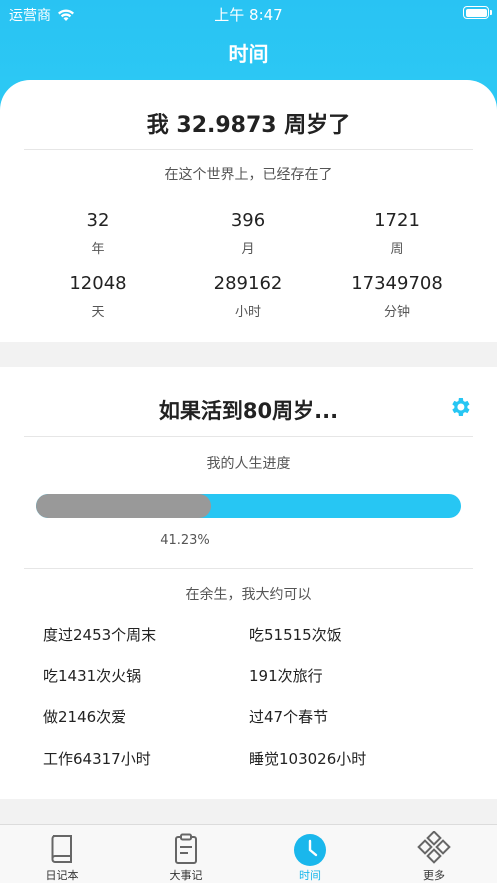  Describe the element at coordinates (397, 249) in the screenshot. I see `stat-unit: 周` at that location.